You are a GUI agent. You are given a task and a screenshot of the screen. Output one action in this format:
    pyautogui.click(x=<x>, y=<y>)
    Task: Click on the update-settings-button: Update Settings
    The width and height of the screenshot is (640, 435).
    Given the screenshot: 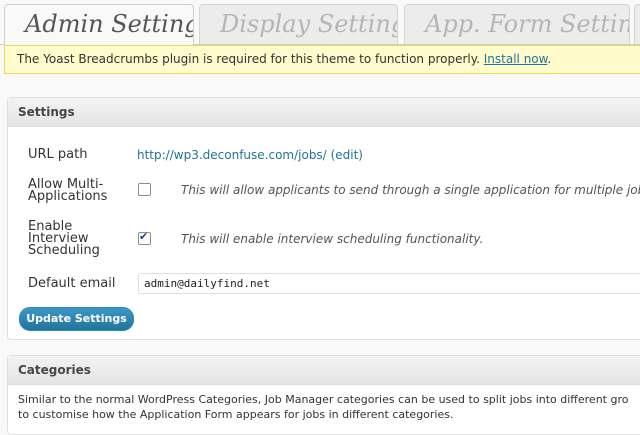 What is the action you would take?
    pyautogui.click(x=76, y=319)
    